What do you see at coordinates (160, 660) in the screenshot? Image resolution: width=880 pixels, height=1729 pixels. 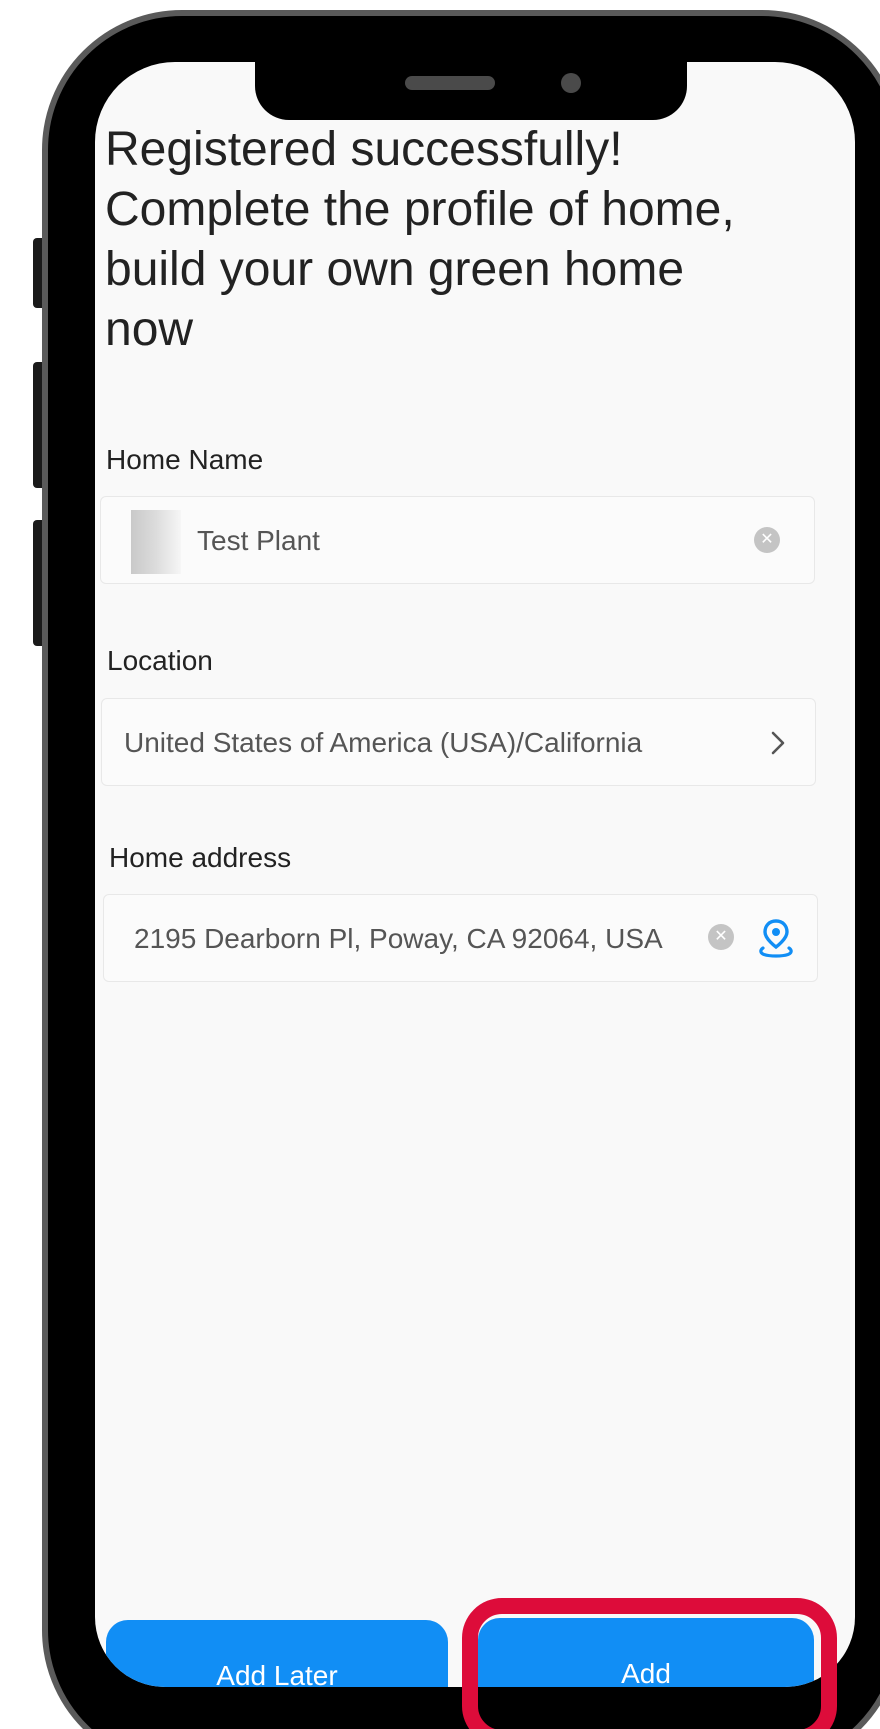 I see `location-label: Location` at bounding box center [160, 660].